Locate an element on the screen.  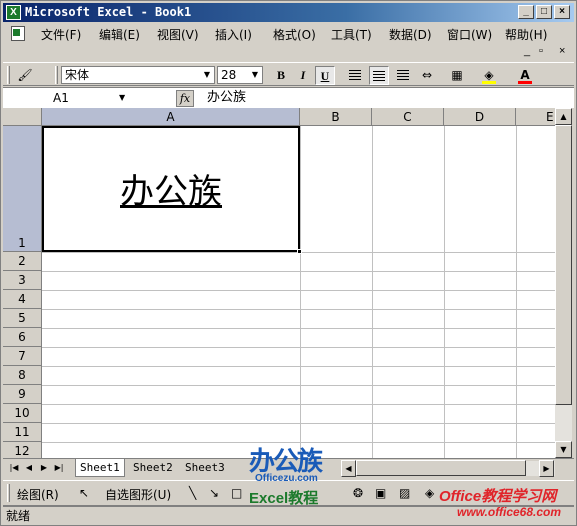
vertical-scrollbar: ▲ ▼ is located at coordinates (563, 283).